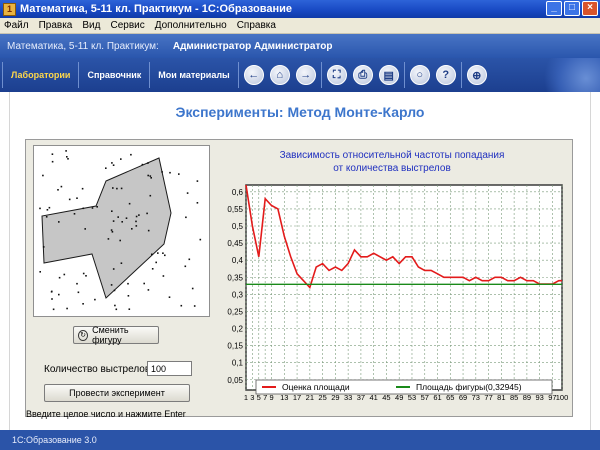 This screenshot has width=600, height=450. What do you see at coordinates (114, 75) in the screenshot?
I see `tab-reference: Справочник` at bounding box center [114, 75].